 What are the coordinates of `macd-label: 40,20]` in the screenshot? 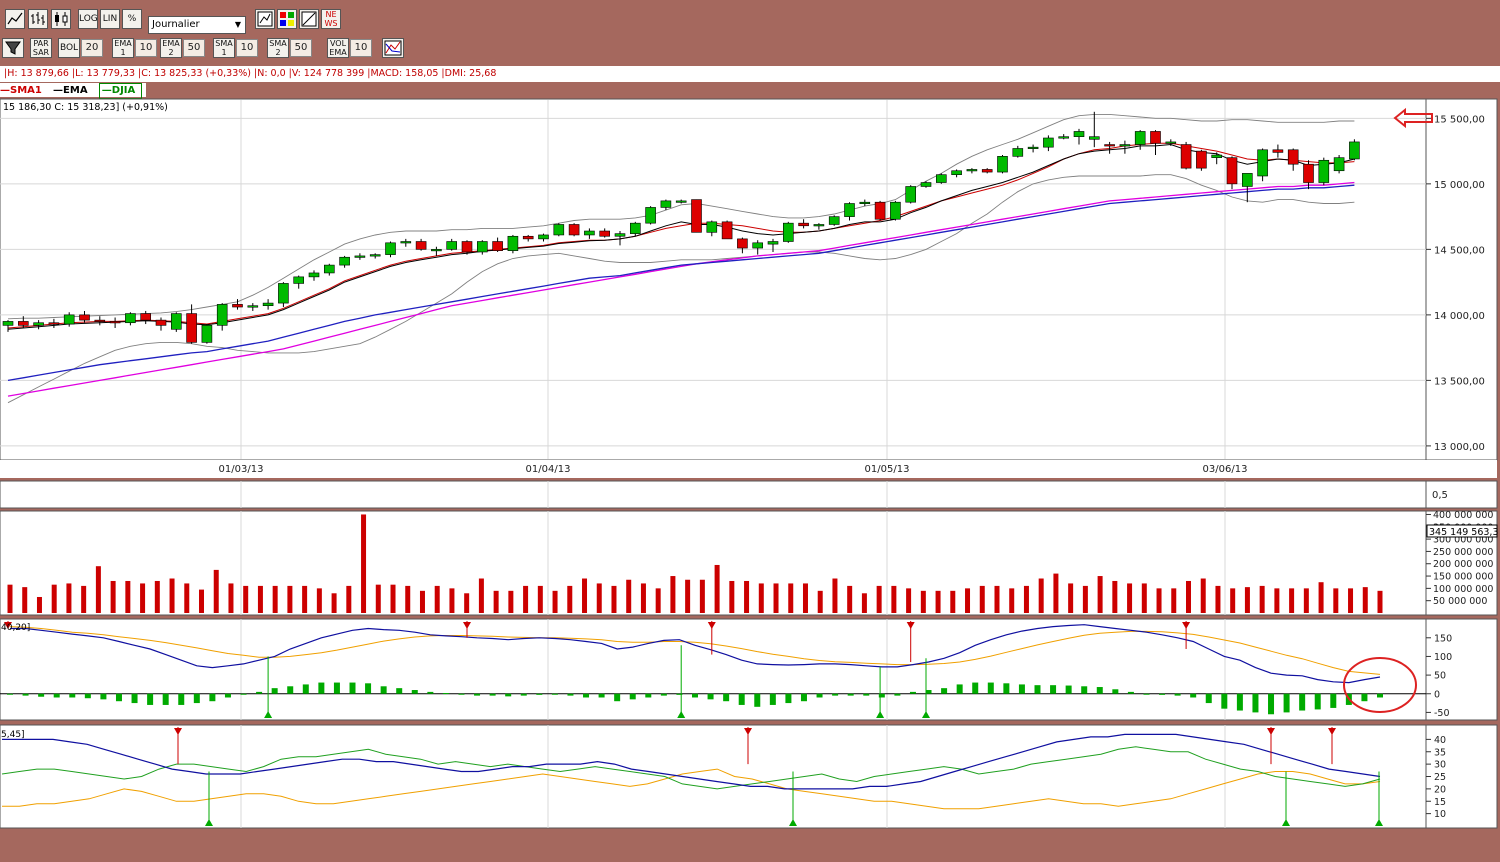 It's located at (15, 628).